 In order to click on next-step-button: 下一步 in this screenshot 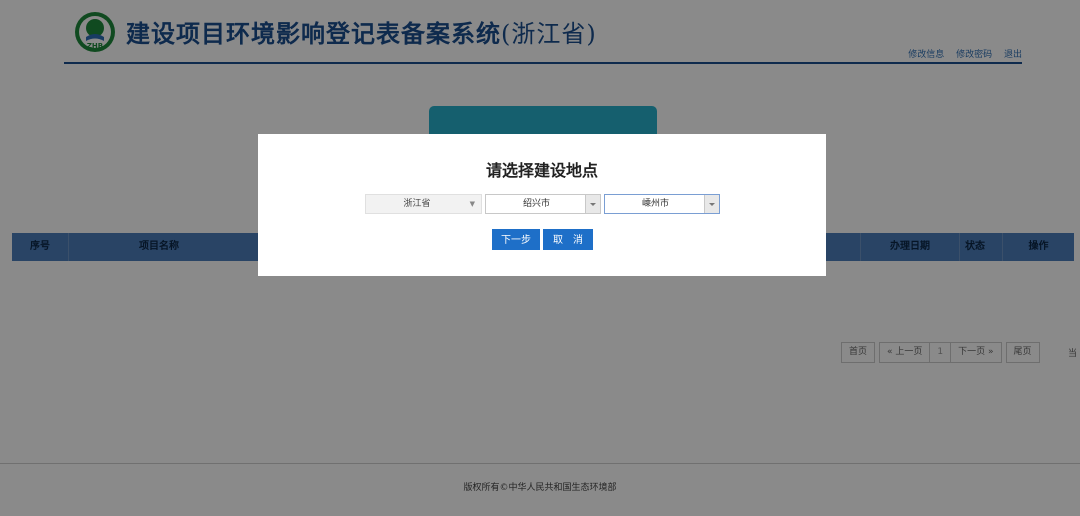, I will do `click(516, 239)`.